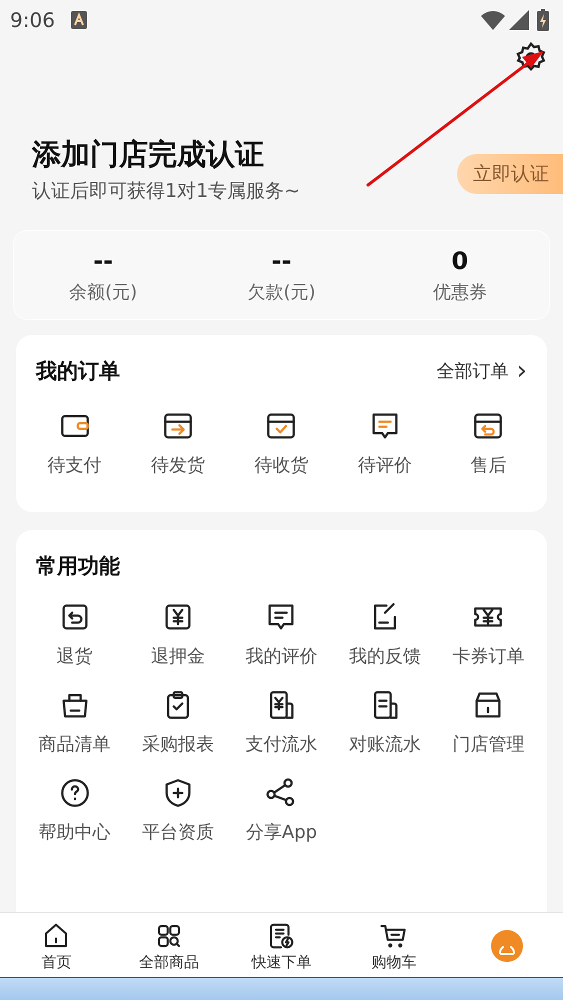 The height and width of the screenshot is (1000, 563). Describe the element at coordinates (282, 634) in the screenshot. I see `feature-item: 我的评价` at that location.